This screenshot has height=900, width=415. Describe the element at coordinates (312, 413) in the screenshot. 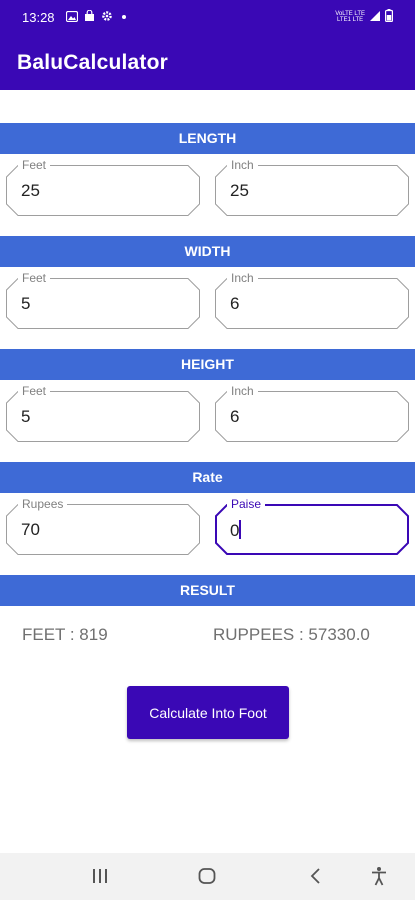

I see `height-inch-field: Inch 6` at that location.